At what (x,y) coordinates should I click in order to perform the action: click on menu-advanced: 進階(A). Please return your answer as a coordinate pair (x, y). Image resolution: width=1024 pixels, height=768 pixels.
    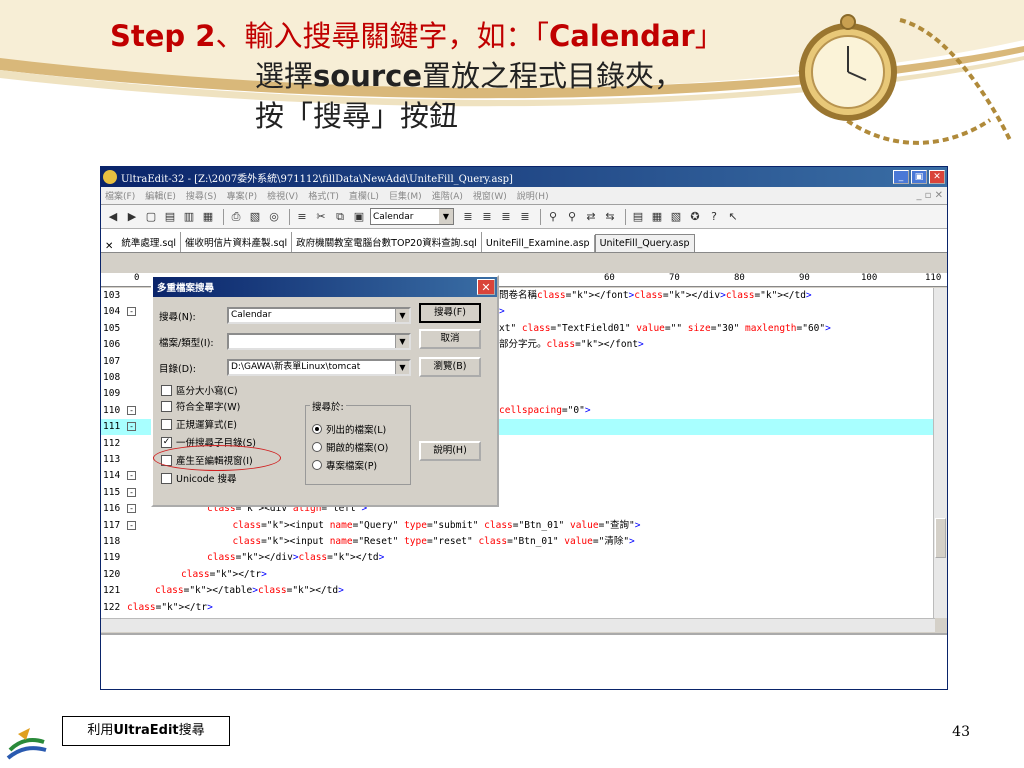
    Looking at the image, I should click on (447, 195).